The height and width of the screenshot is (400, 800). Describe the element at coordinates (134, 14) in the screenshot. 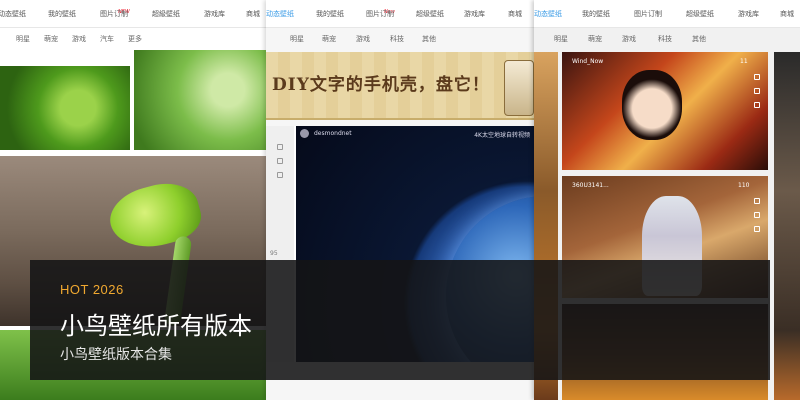

I see `top-navigation: 动态壁纸 我的壁纸 NEW 图片订制 超級壁纸 游戏库 商城` at that location.